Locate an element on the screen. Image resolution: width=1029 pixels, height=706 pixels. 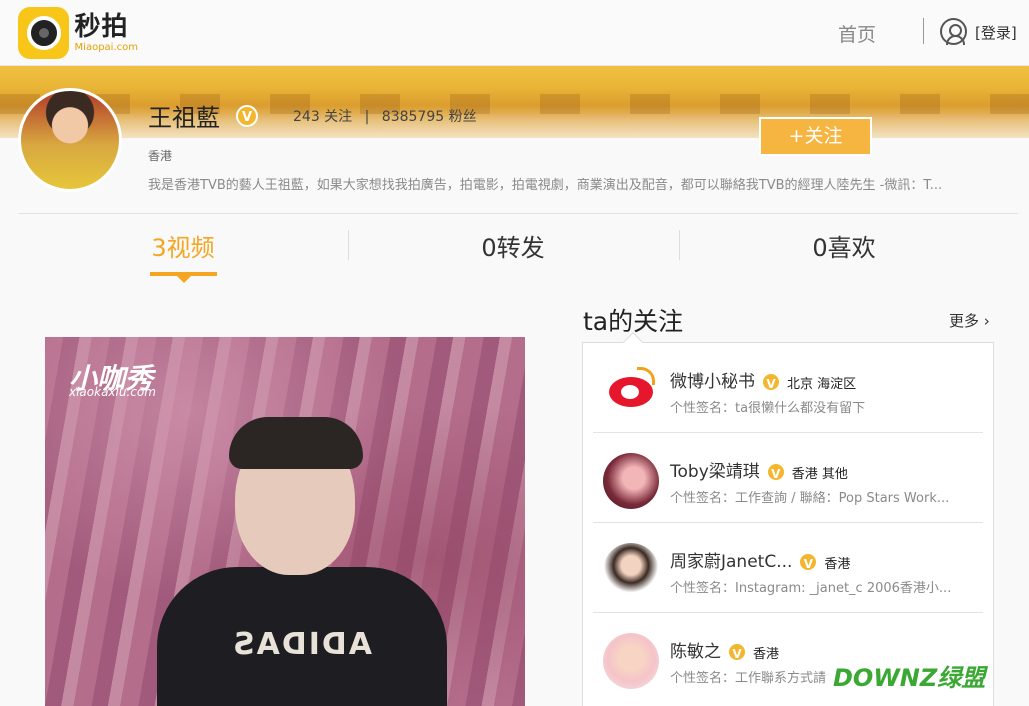
video-shirt-print: ADIDAS is located at coordinates (302, 644).